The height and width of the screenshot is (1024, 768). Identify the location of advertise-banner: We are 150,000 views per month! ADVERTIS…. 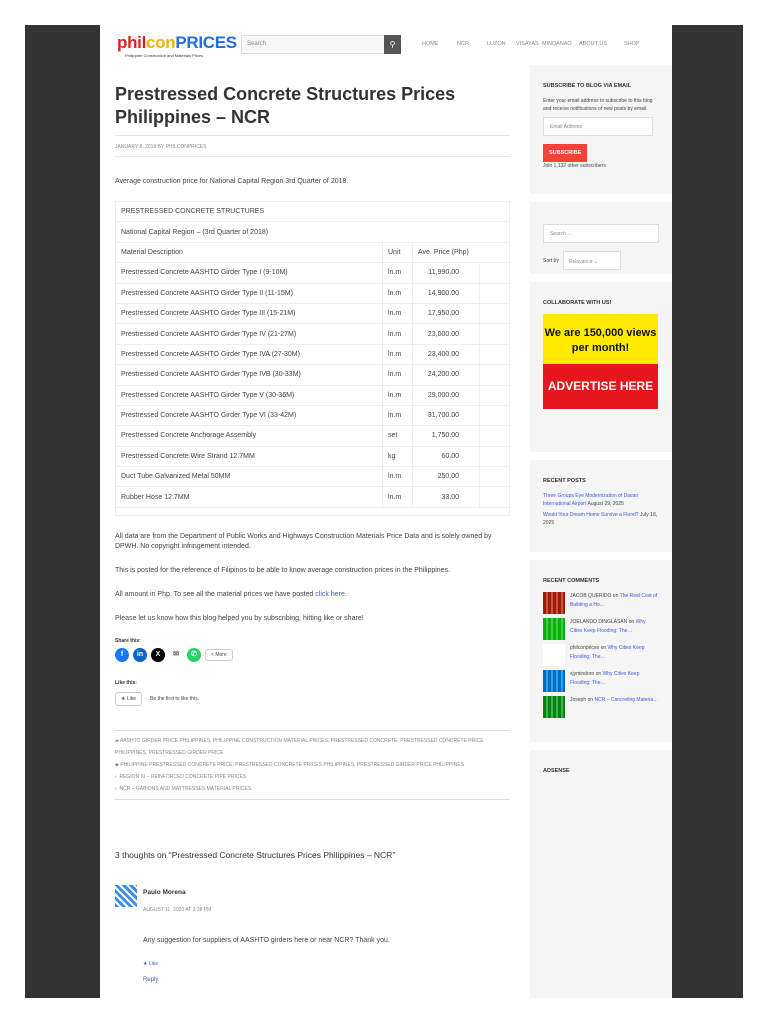
(600, 361).